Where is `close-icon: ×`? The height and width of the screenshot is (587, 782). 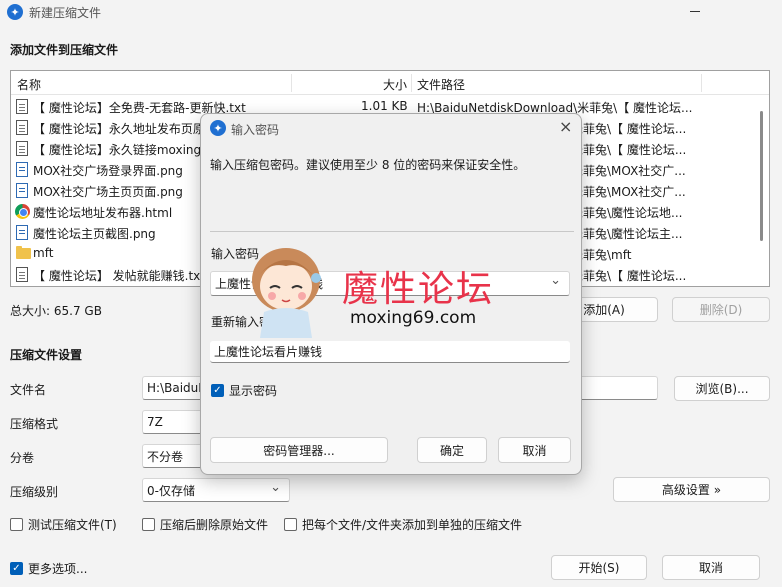 close-icon: × is located at coordinates (565, 126).